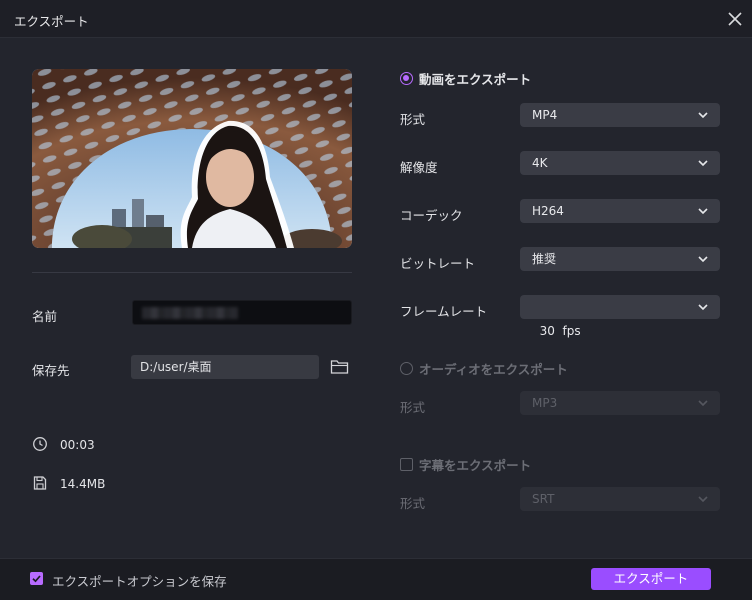 The image size is (752, 600). I want to click on name-input, so click(242, 312).